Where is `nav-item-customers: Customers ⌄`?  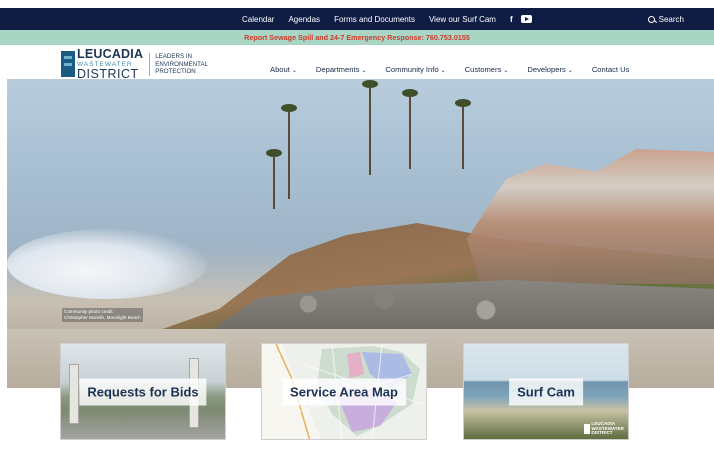 nav-item-customers: Customers ⌄ is located at coordinates (487, 69).